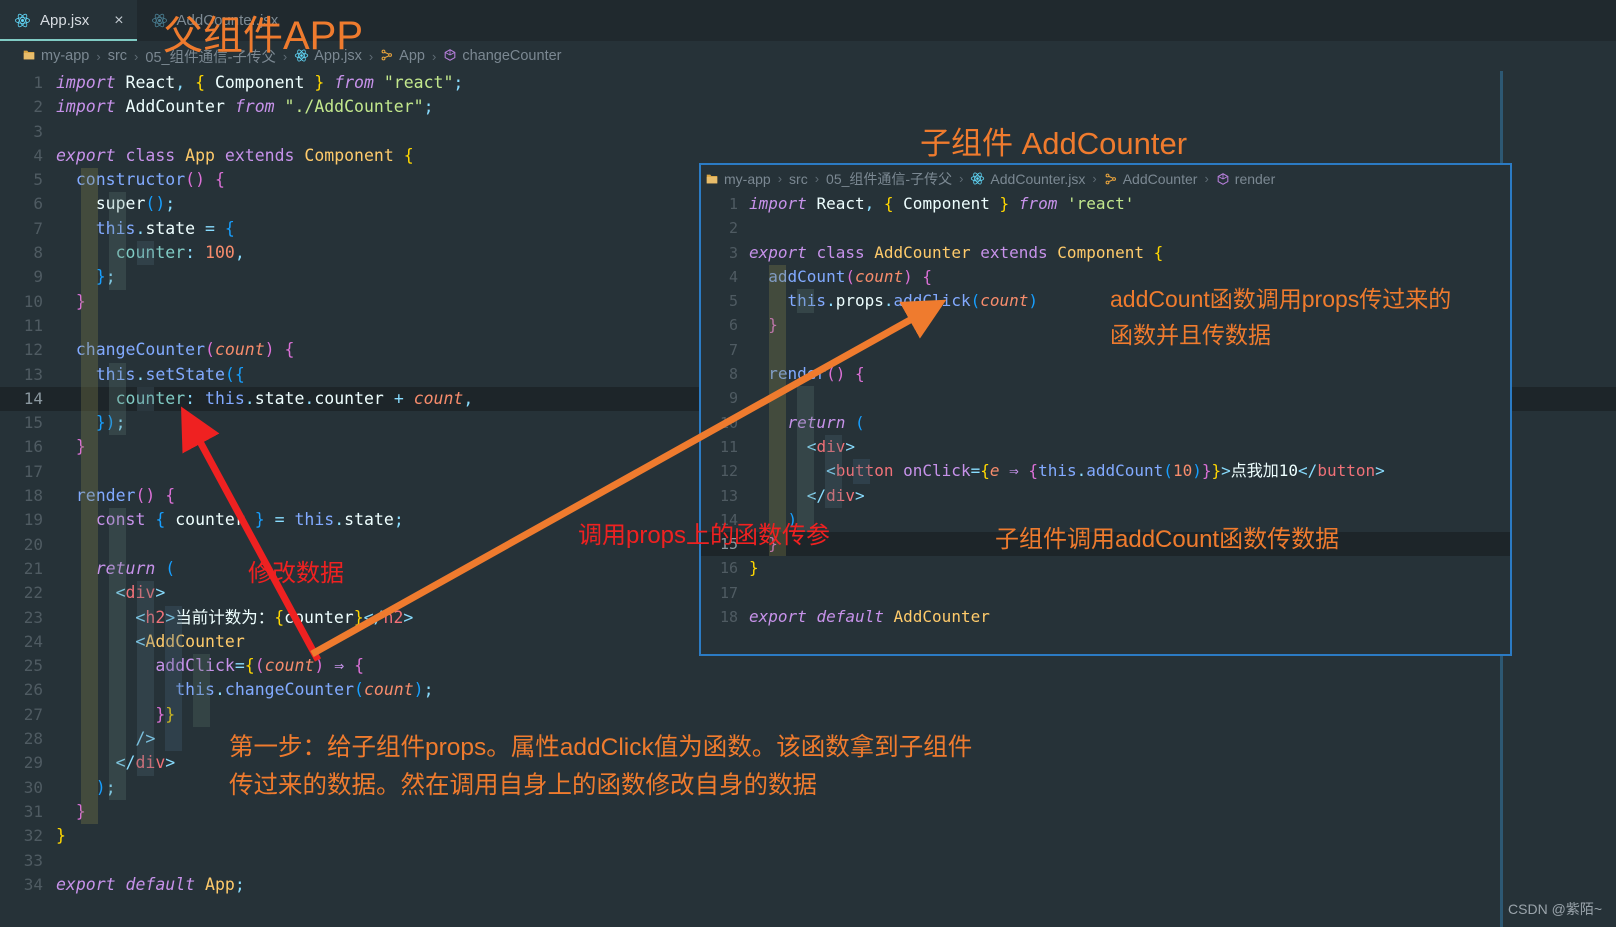  Describe the element at coordinates (1129, 374) in the screenshot. I see `line-content: render() {` at that location.